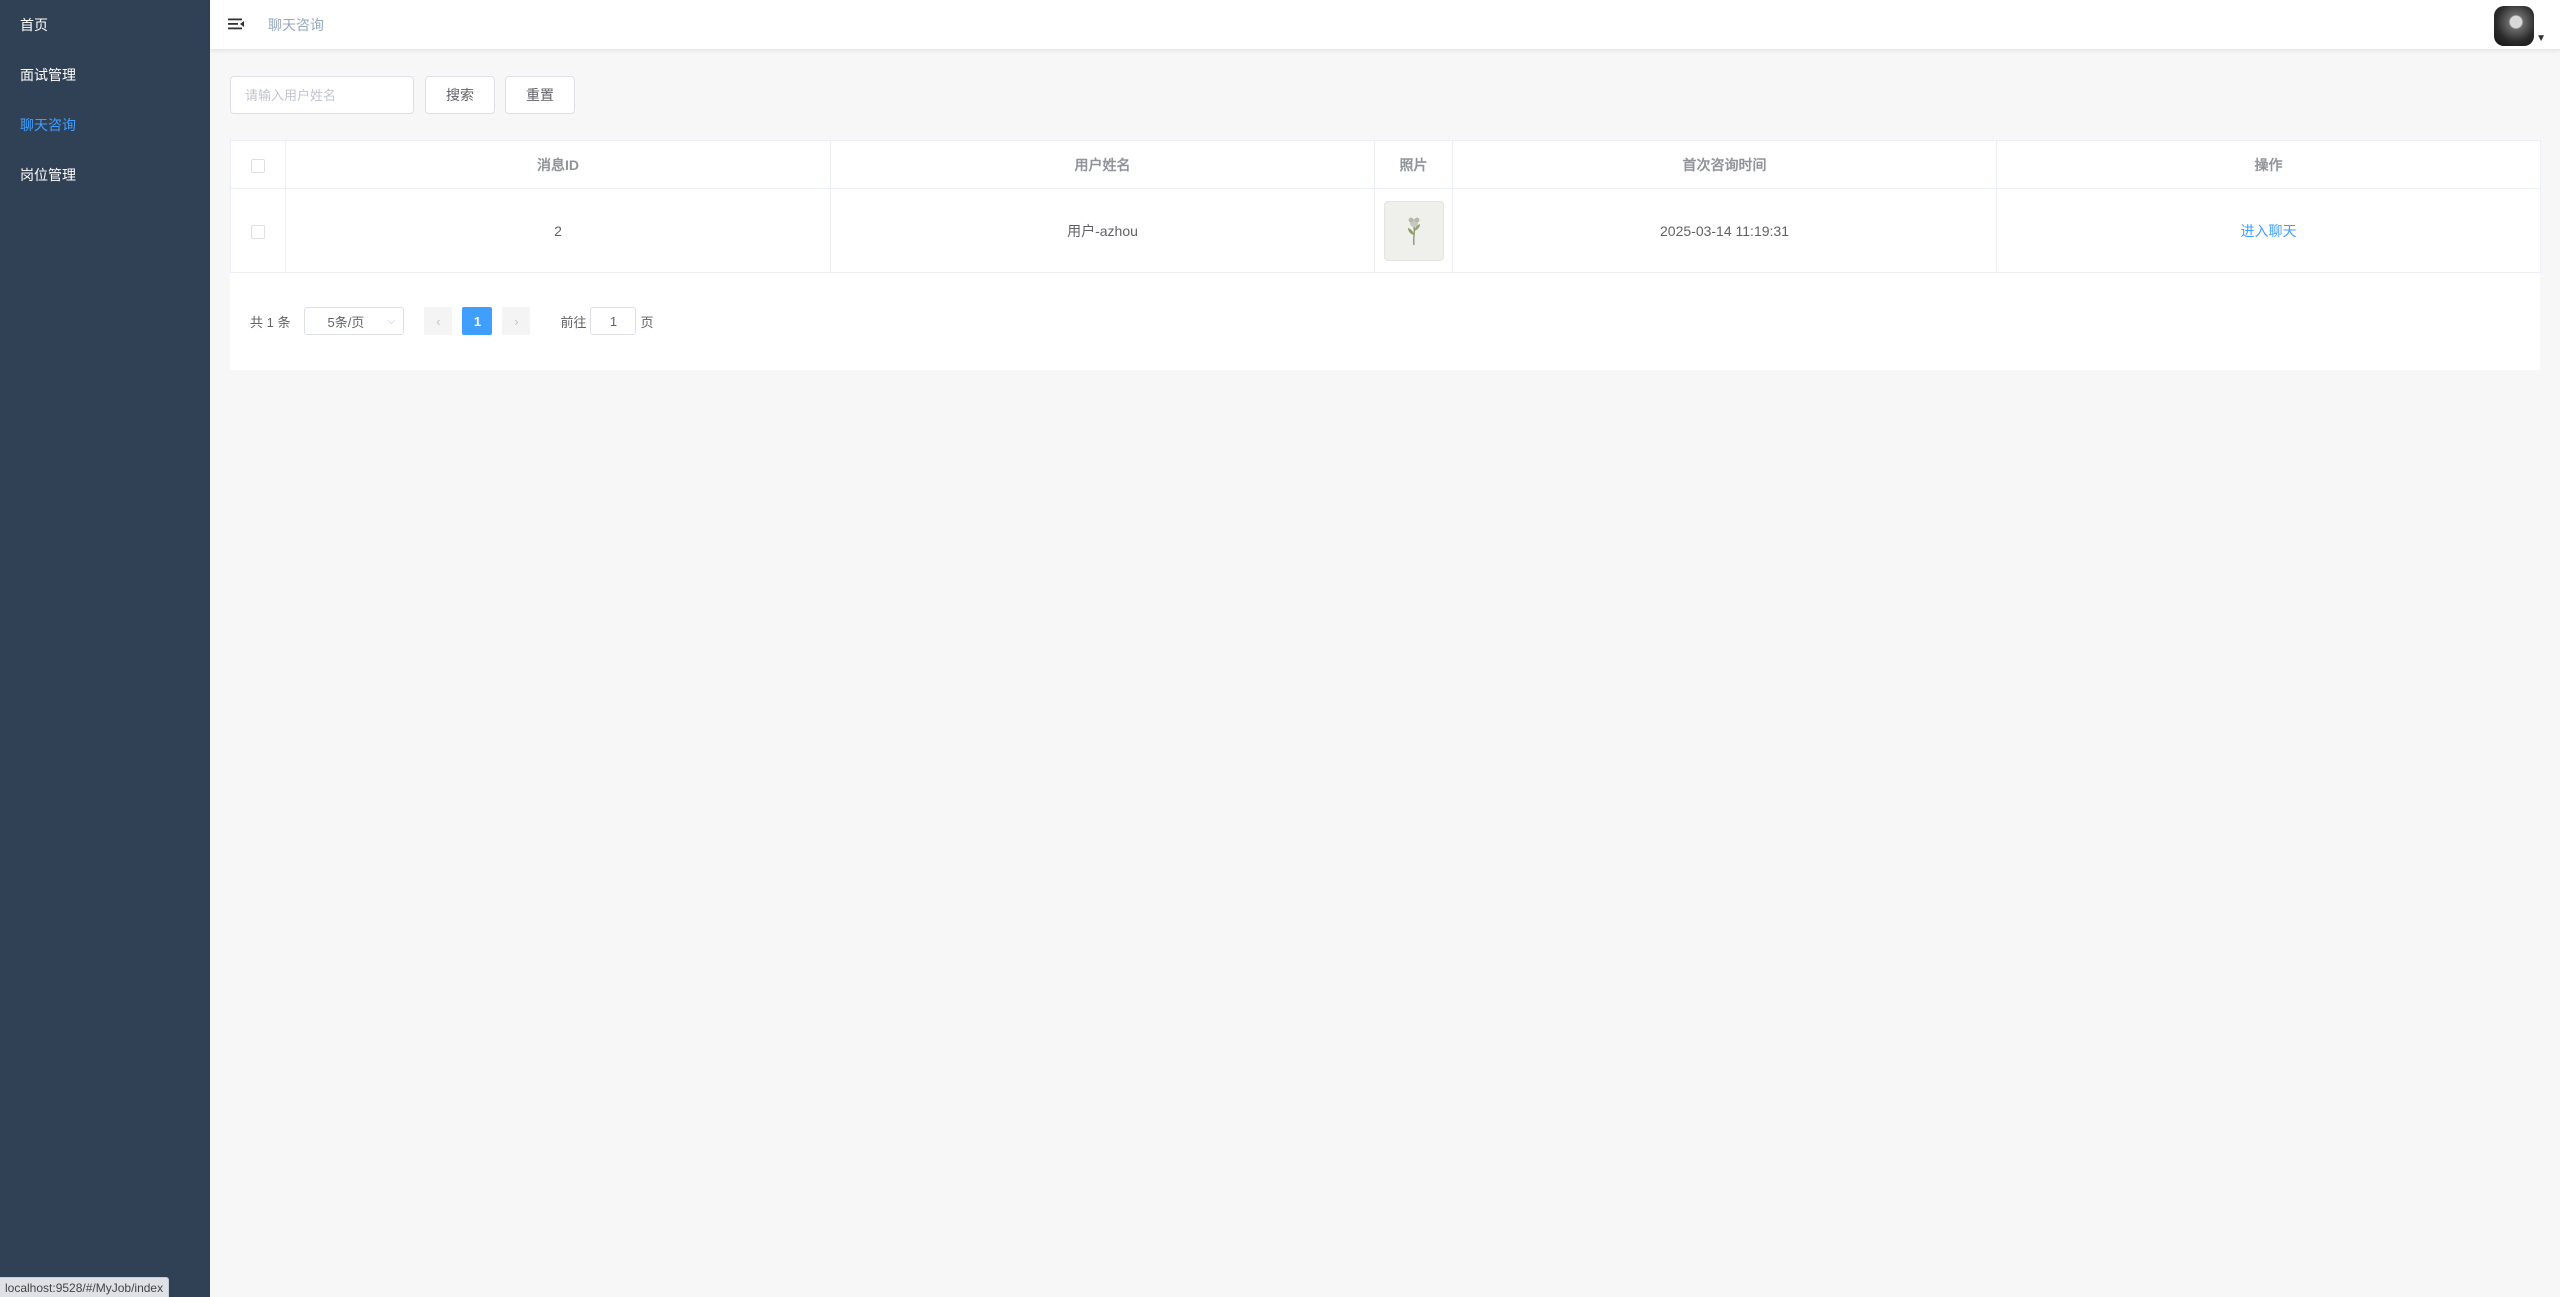 This screenshot has height=1297, width=2560. Describe the element at coordinates (105, 125) in the screenshot. I see `sidebar-item-chat-consult: 聊天咨询` at that location.